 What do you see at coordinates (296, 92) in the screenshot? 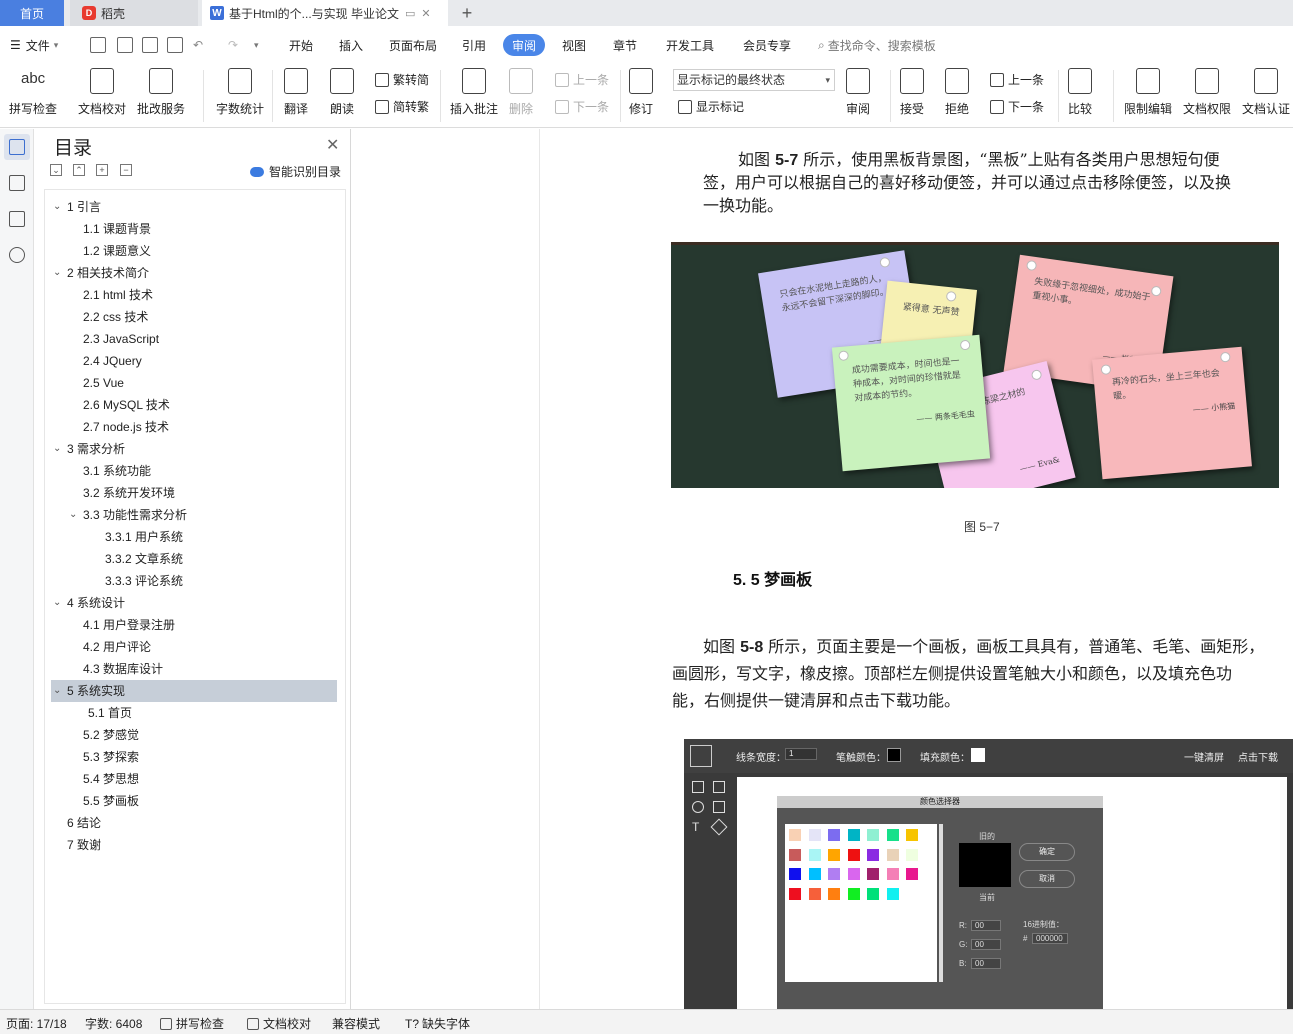
I see `translate-button: 翻译` at bounding box center [296, 92].